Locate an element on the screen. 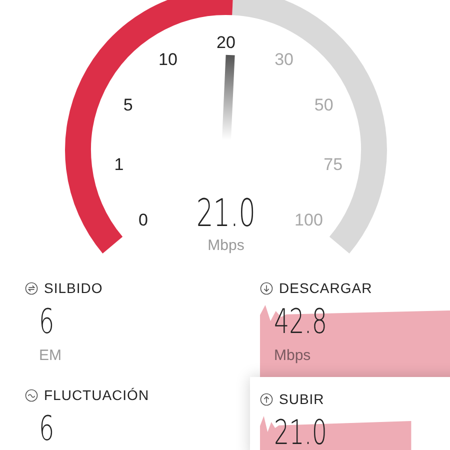 The height and width of the screenshot is (450, 450). stat-value: 21.0 is located at coordinates (300, 432).